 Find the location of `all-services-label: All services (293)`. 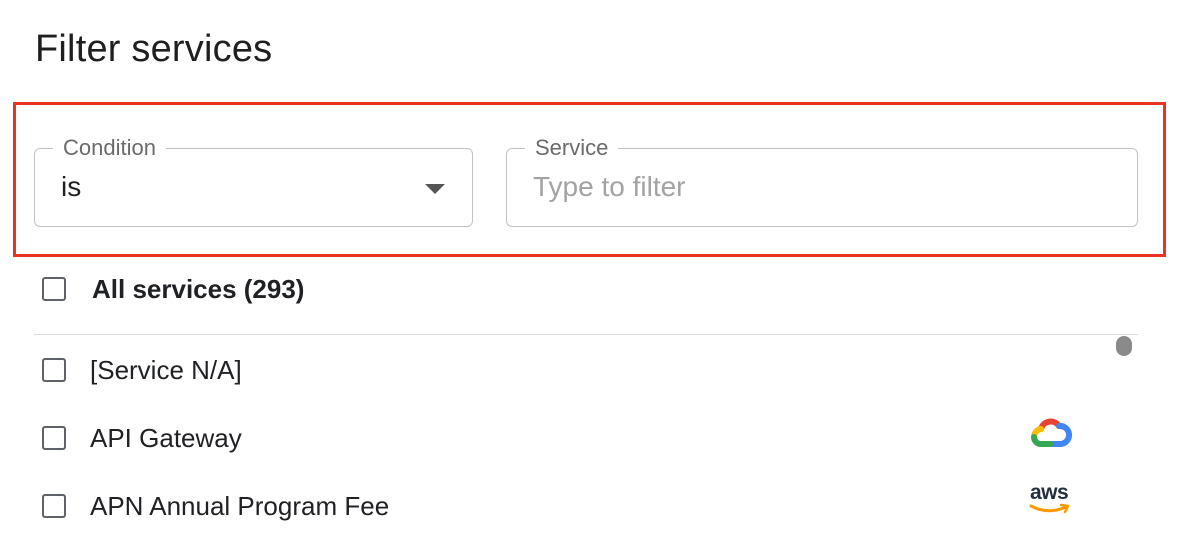

all-services-label: All services (293) is located at coordinates (198, 289).